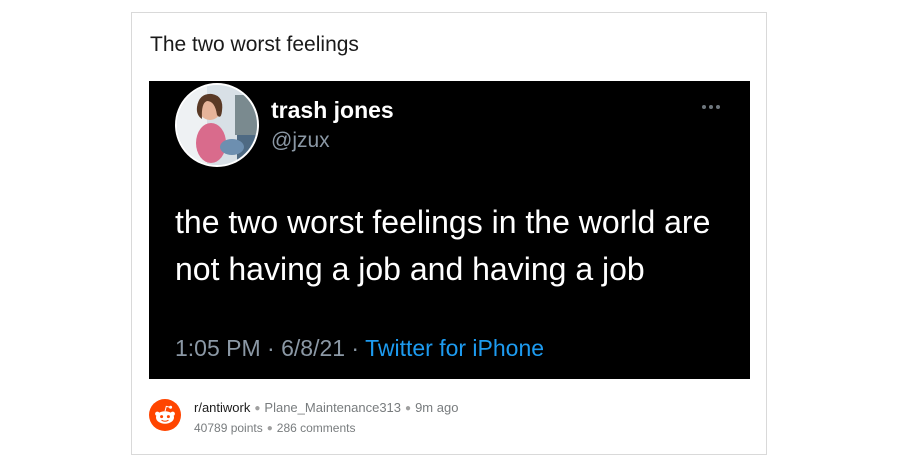 This screenshot has height=470, width=898. I want to click on author-link: Plane_Maintenance313, so click(332, 407).